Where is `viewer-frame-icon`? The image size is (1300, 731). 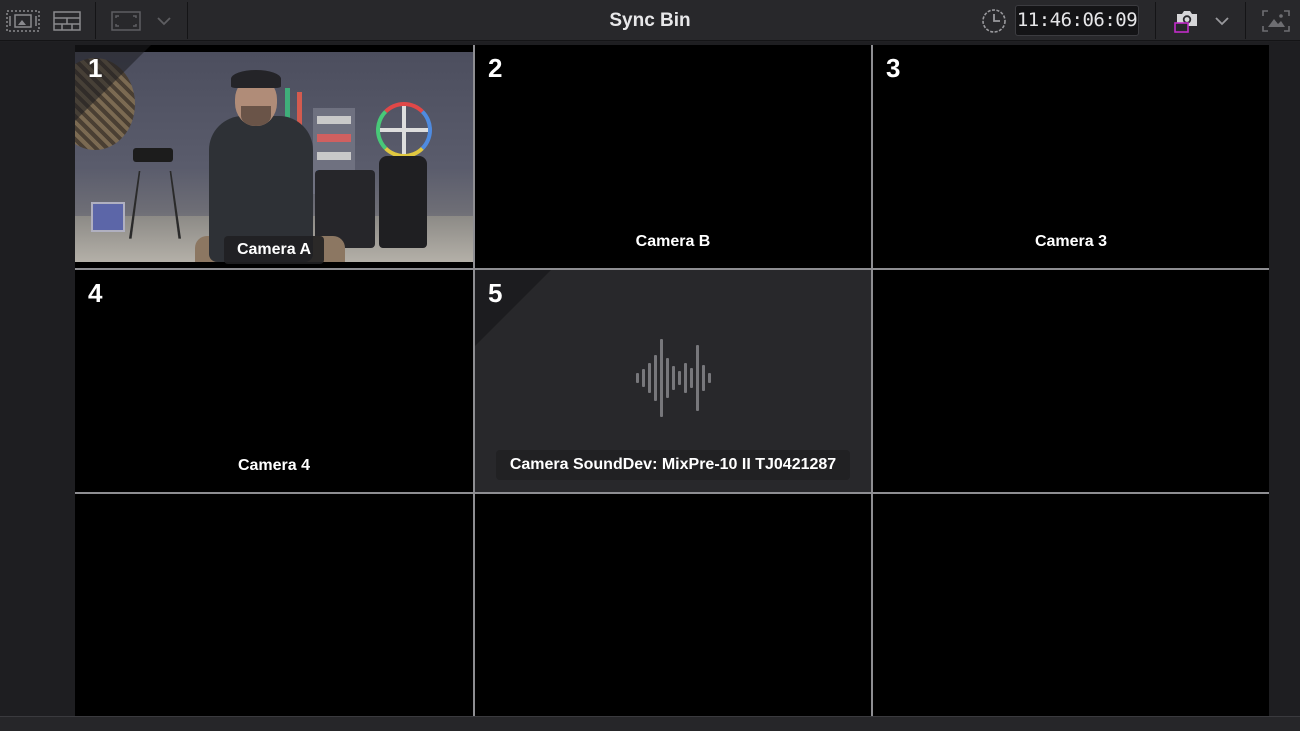
viewer-frame-icon is located at coordinates (126, 20).